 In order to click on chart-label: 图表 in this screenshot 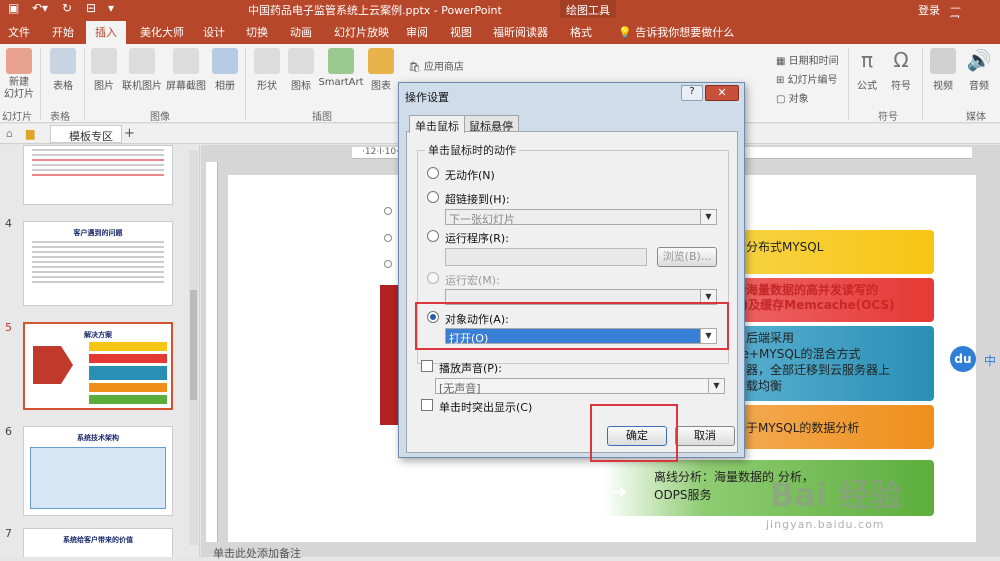, I will do `click(381, 86)`.